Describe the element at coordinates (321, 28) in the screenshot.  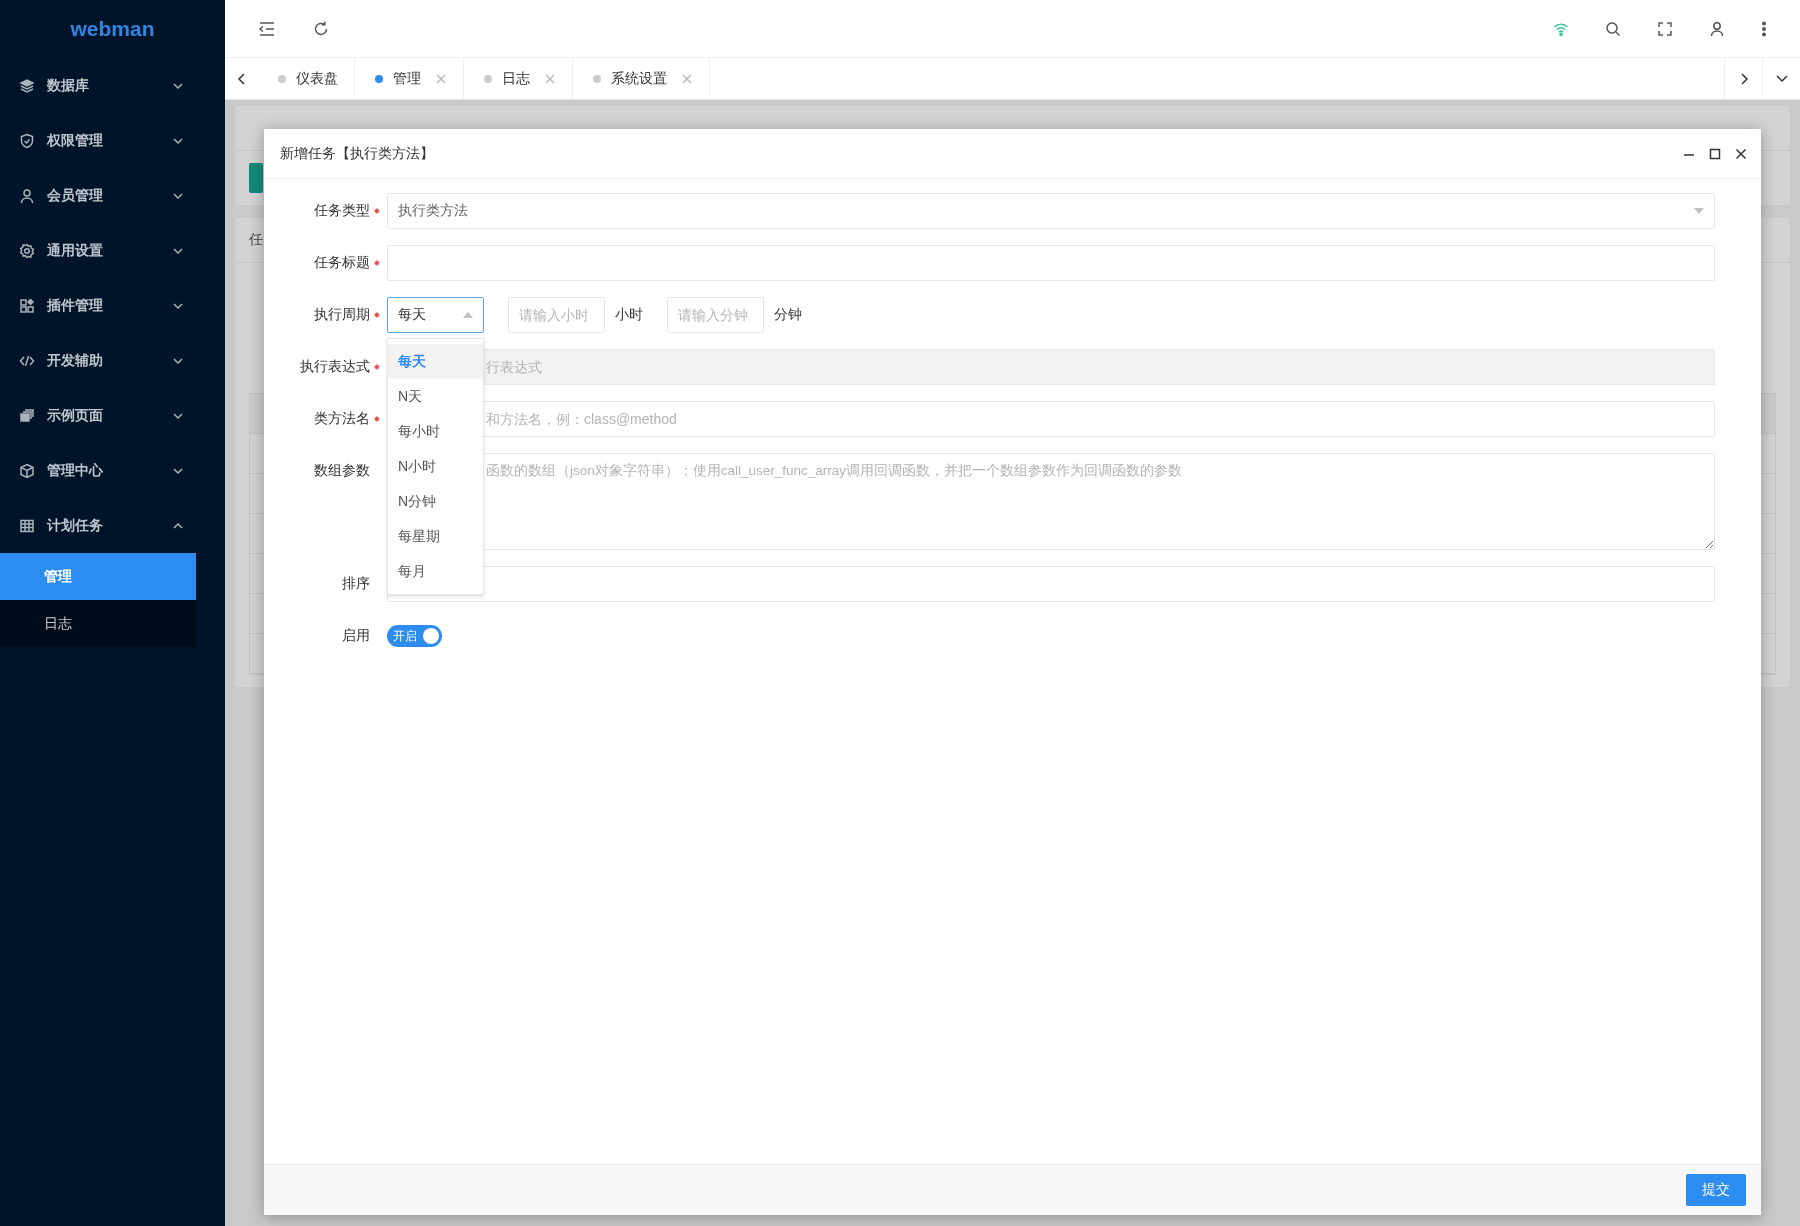
I see `refresh-icon` at that location.